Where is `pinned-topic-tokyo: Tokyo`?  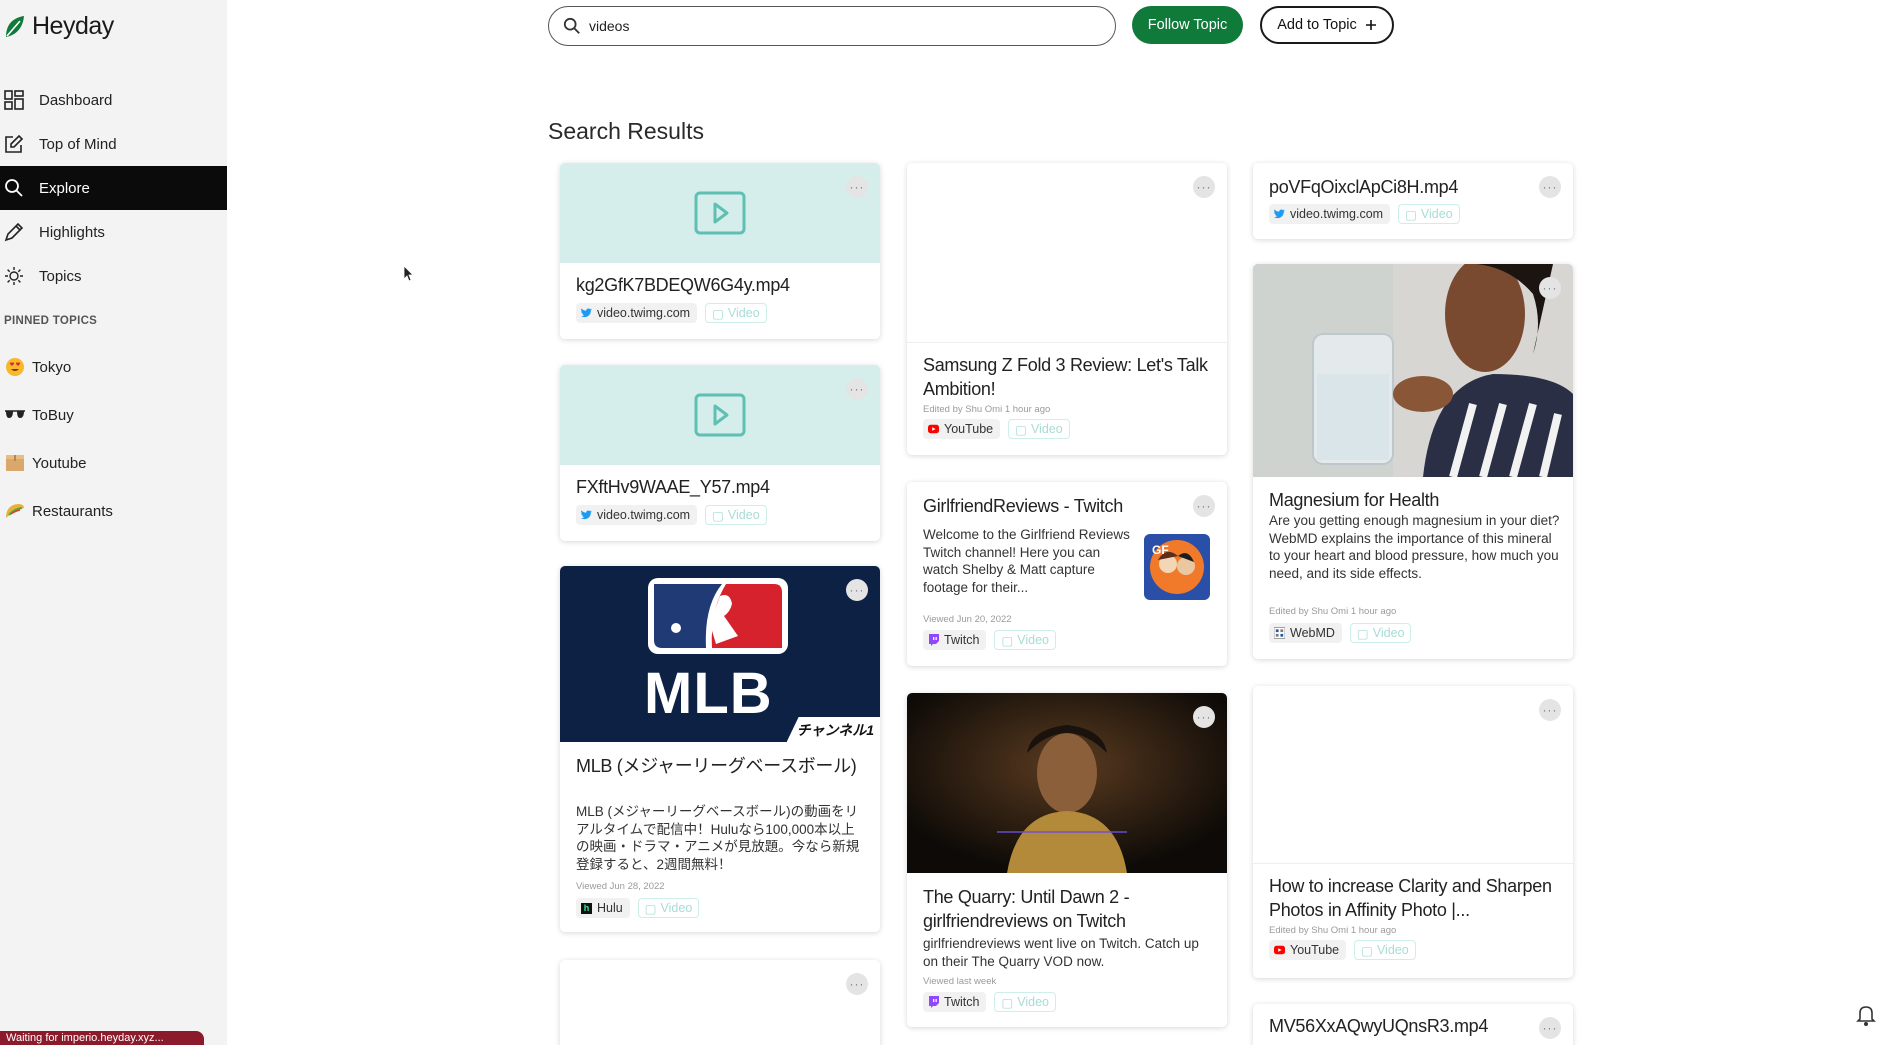 pinned-topic-tokyo: Tokyo is located at coordinates (37, 367).